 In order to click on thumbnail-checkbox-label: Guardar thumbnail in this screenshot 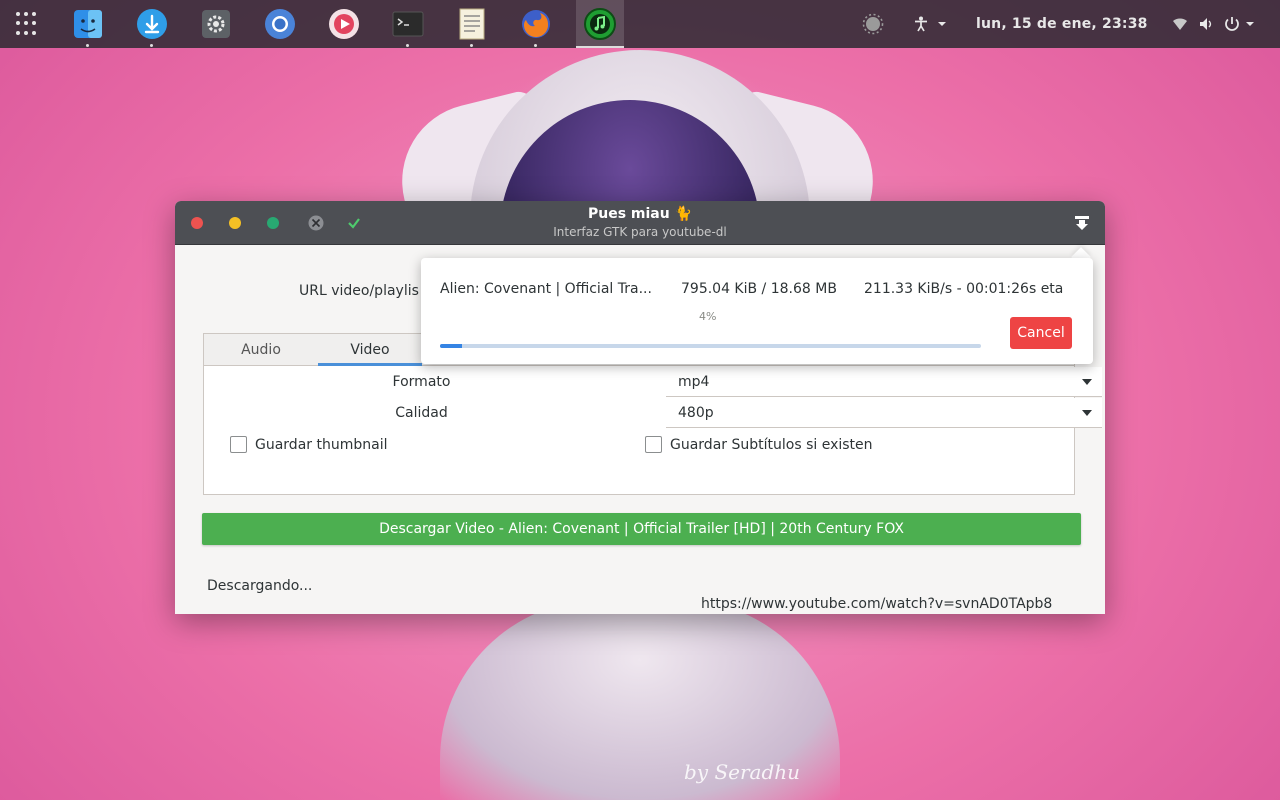, I will do `click(321, 444)`.